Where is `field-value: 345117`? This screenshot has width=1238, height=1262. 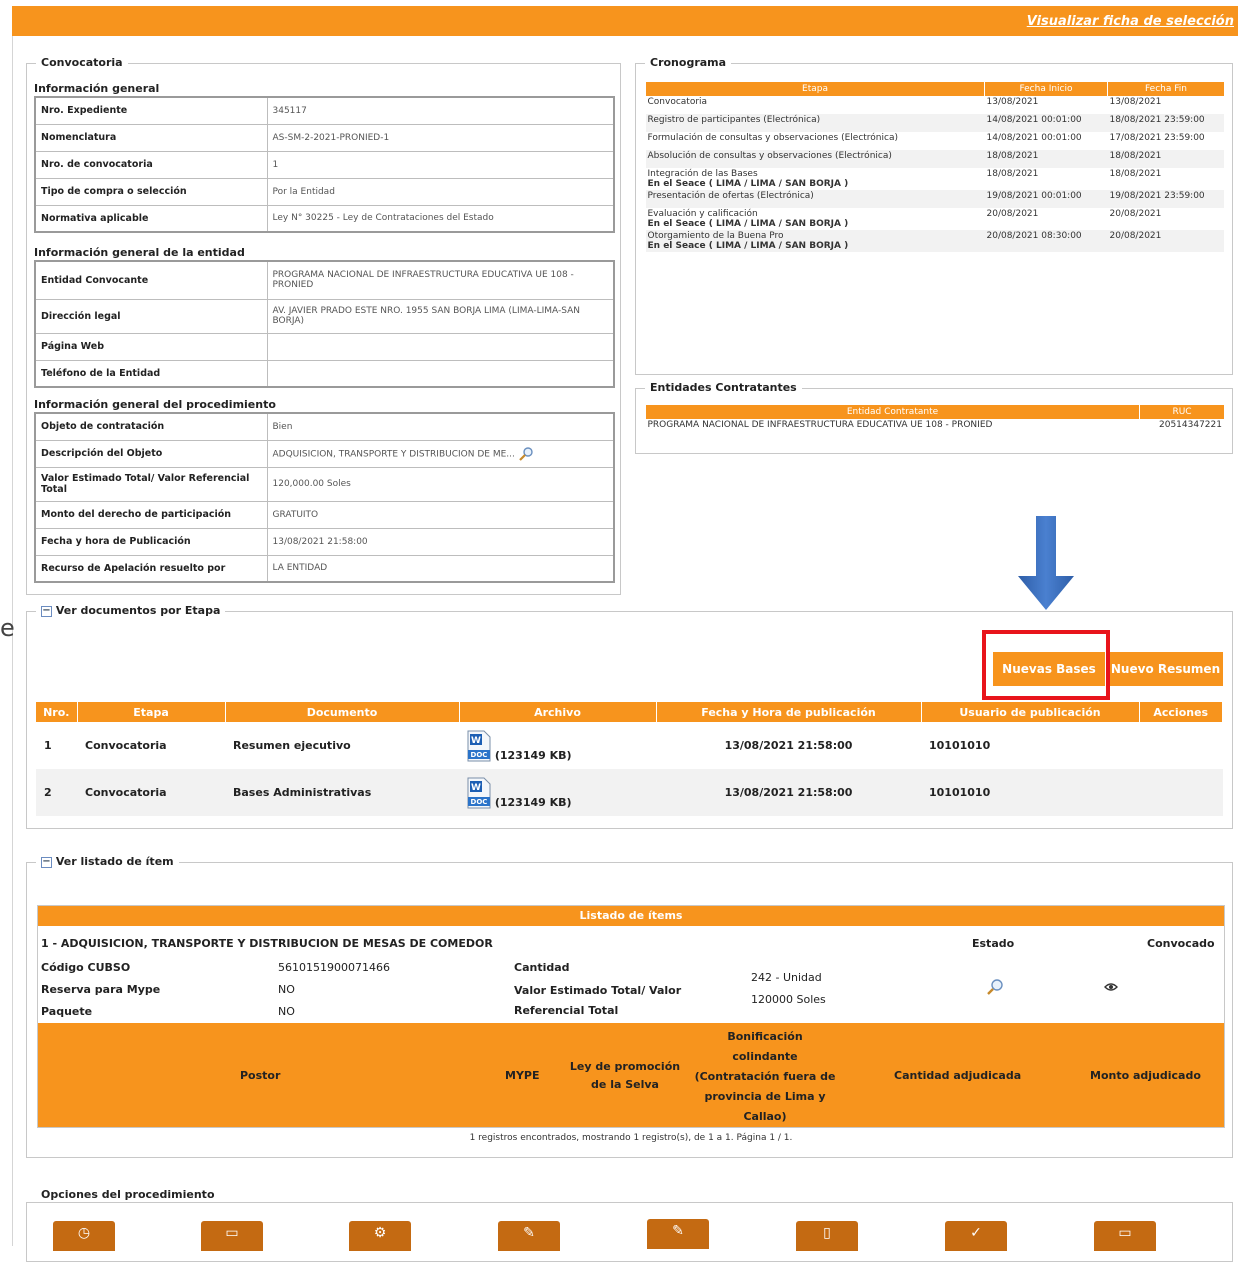 field-value: 345117 is located at coordinates (440, 110).